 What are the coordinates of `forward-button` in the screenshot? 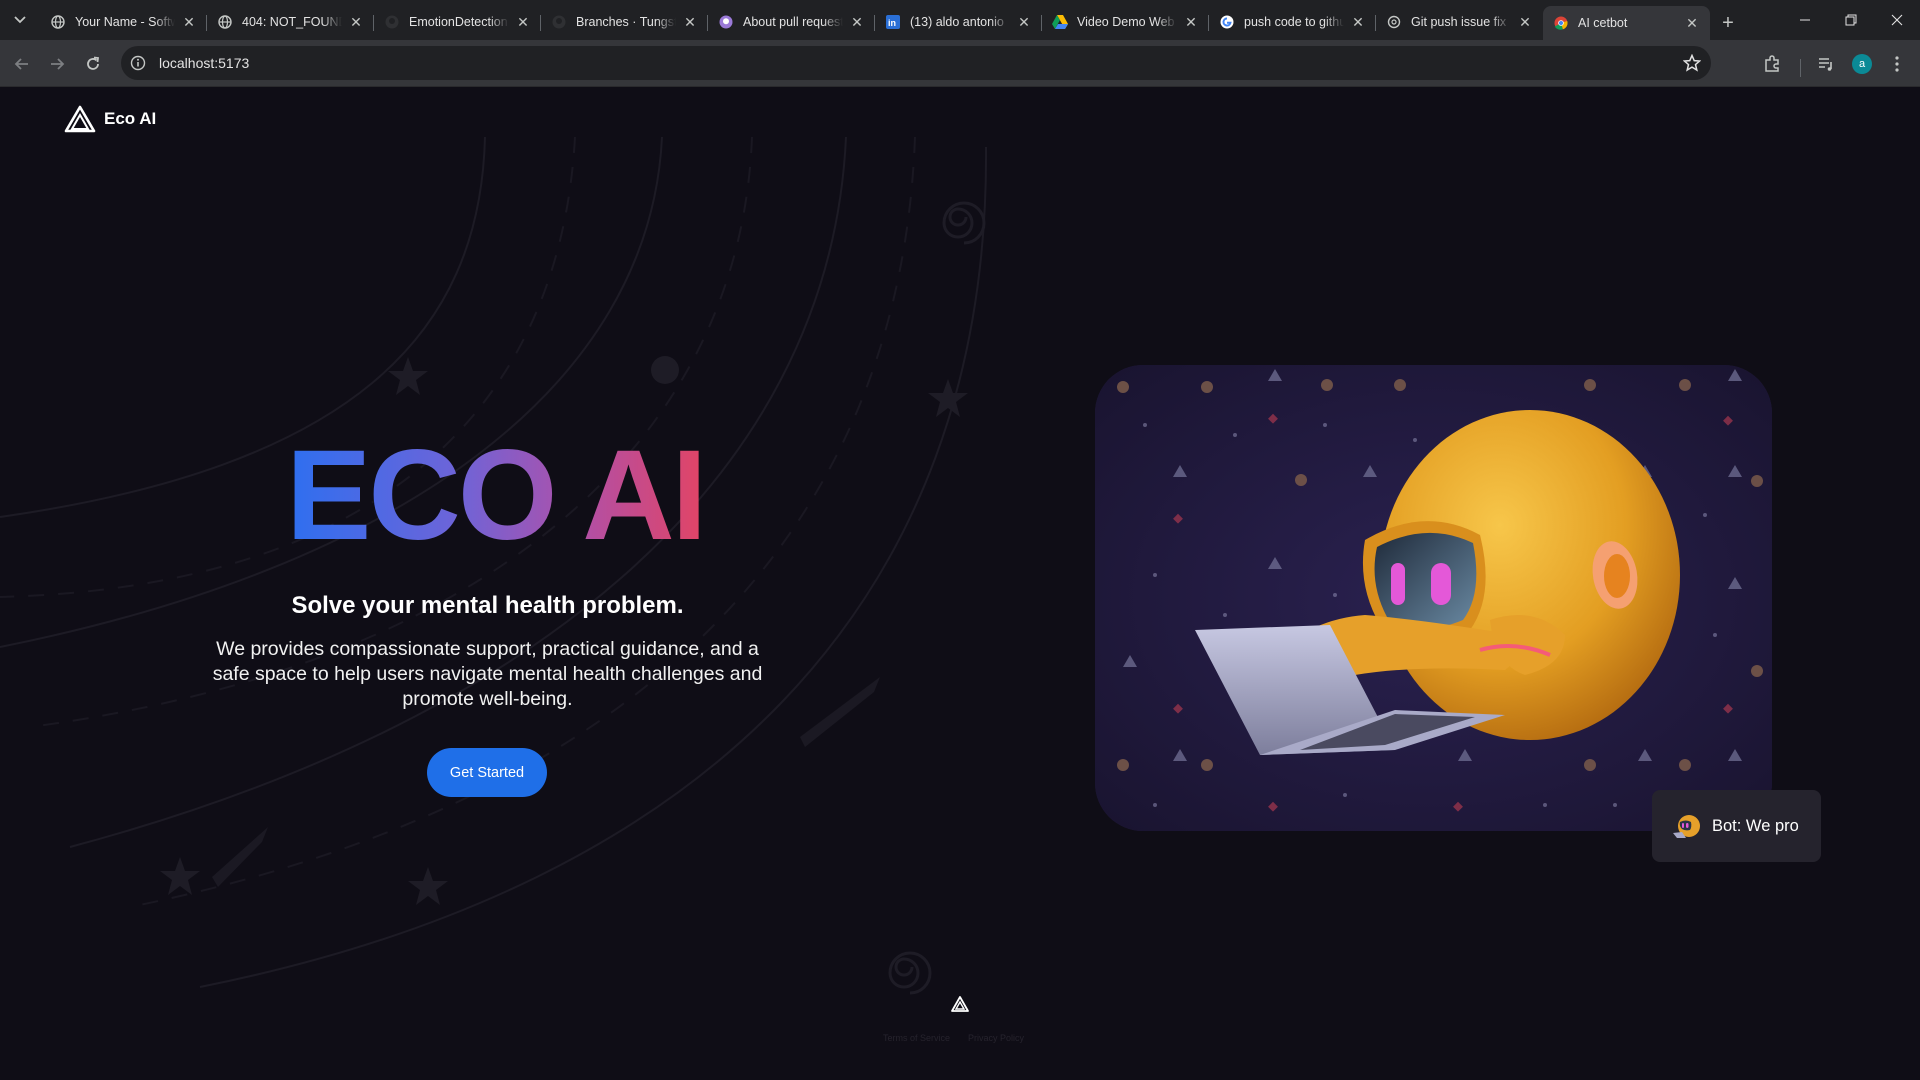 It's located at (57, 64).